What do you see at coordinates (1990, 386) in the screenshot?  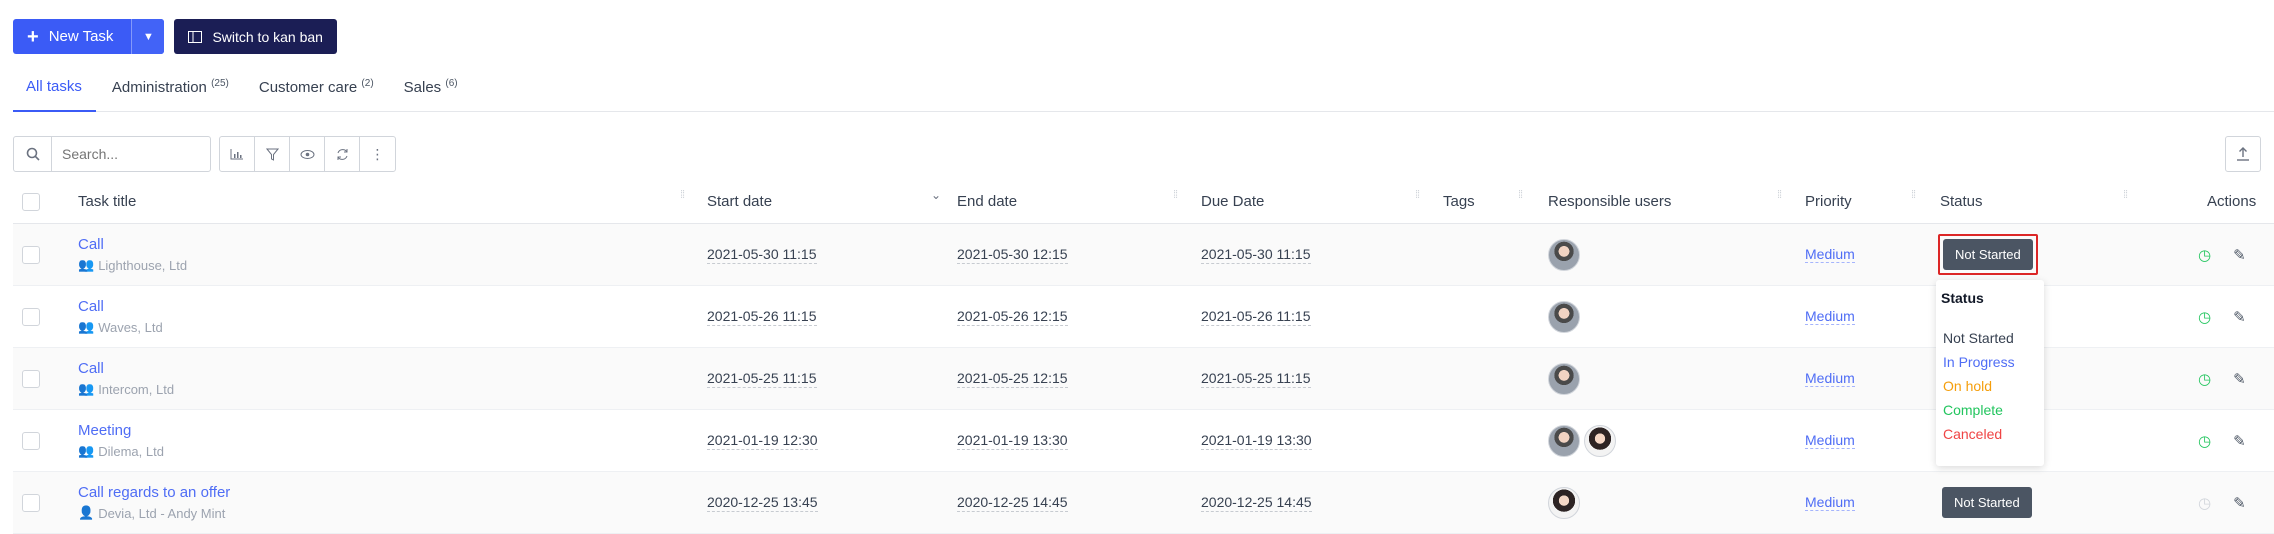 I see `status-option-on-hold: On hold` at bounding box center [1990, 386].